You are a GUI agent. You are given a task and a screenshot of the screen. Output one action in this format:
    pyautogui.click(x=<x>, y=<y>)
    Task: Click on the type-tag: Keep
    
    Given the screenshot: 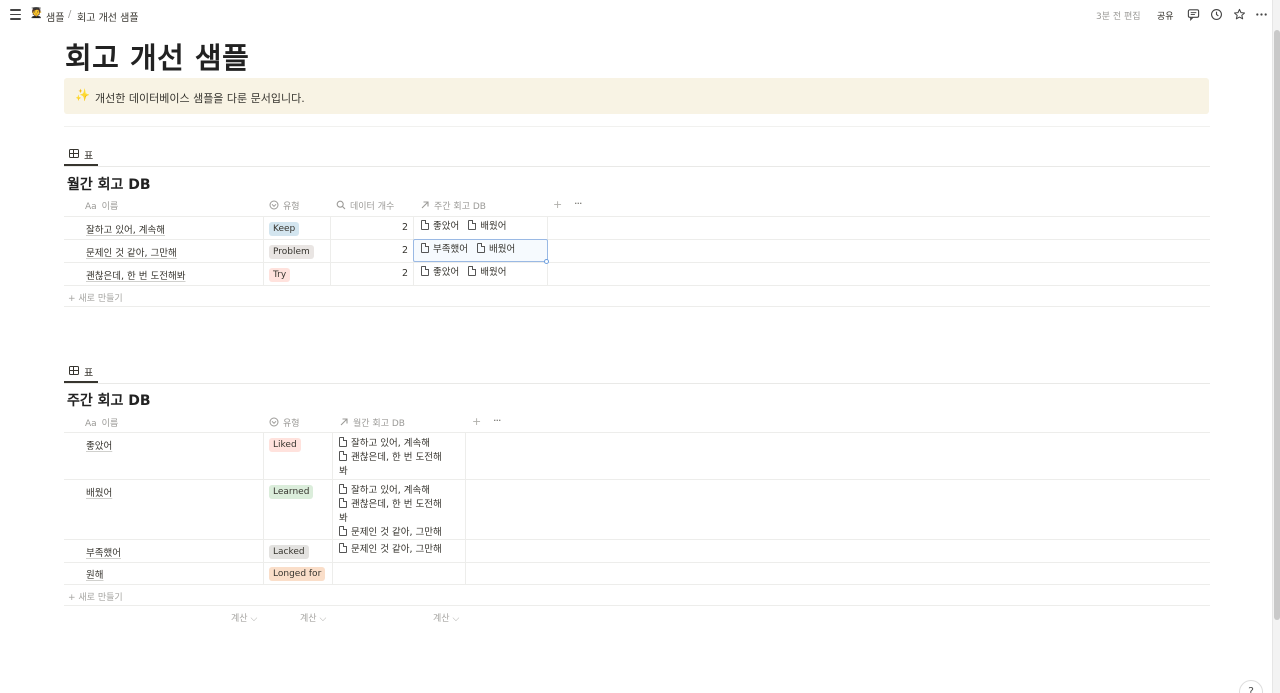 What is the action you would take?
    pyautogui.click(x=284, y=229)
    